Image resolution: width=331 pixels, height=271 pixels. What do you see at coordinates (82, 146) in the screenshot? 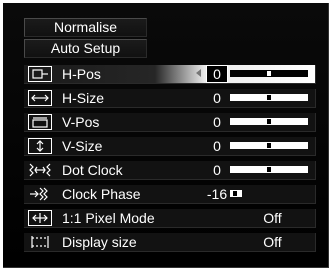
I see `menu-item-label: V-Size` at bounding box center [82, 146].